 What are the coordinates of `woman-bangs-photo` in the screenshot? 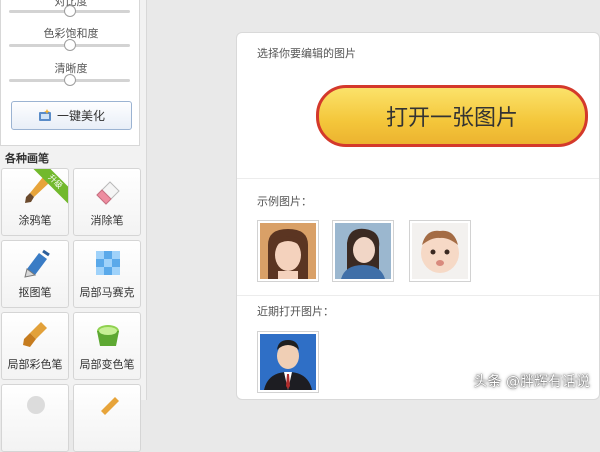 It's located at (288, 251).